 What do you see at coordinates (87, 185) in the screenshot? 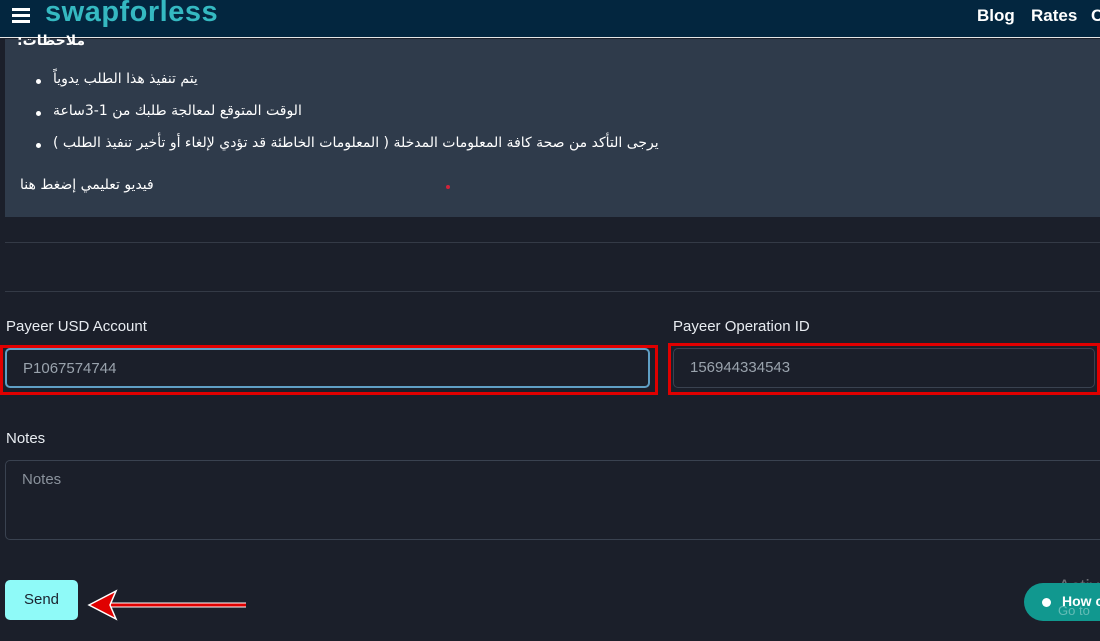
I see `video-tutorial-link: فيديو تعليمي إضغط هنا` at bounding box center [87, 185].